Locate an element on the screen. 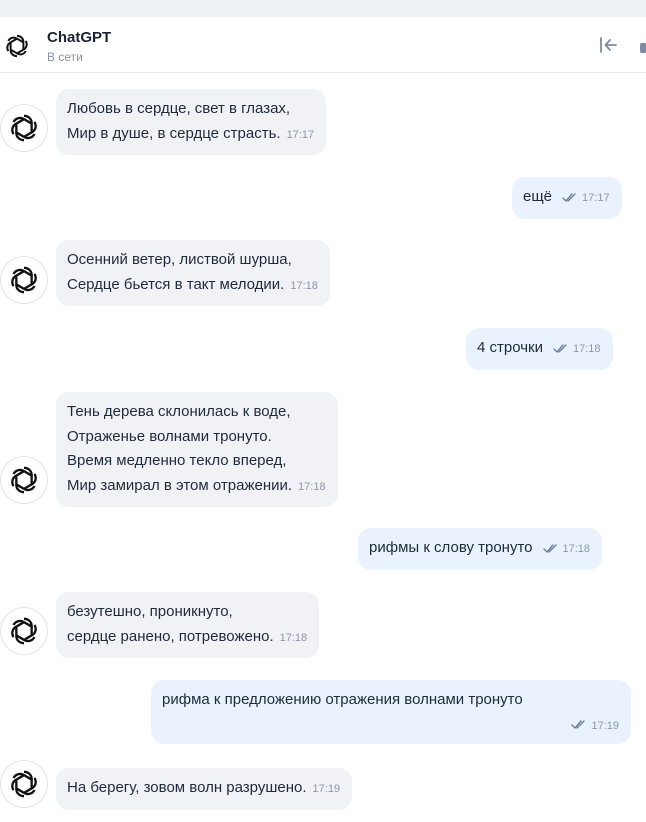  message-text: Тень дерева склонилась к воде, is located at coordinates (179, 411).